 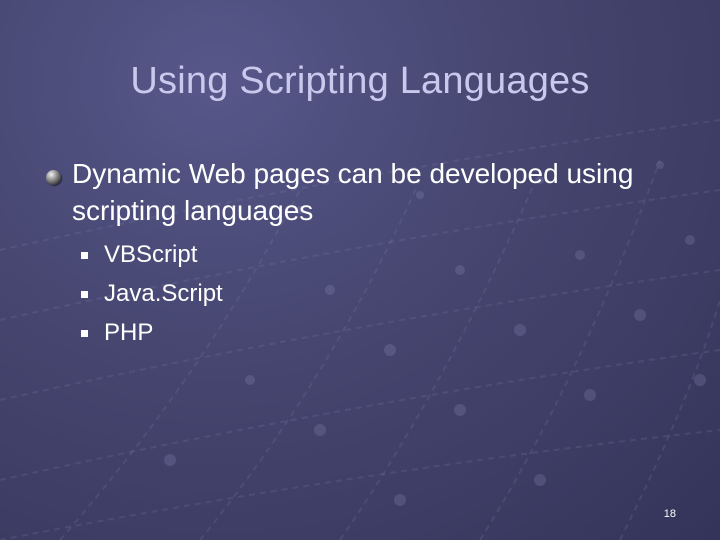 I want to click on sub-bullet-item: VBScript, so click(x=278, y=255).